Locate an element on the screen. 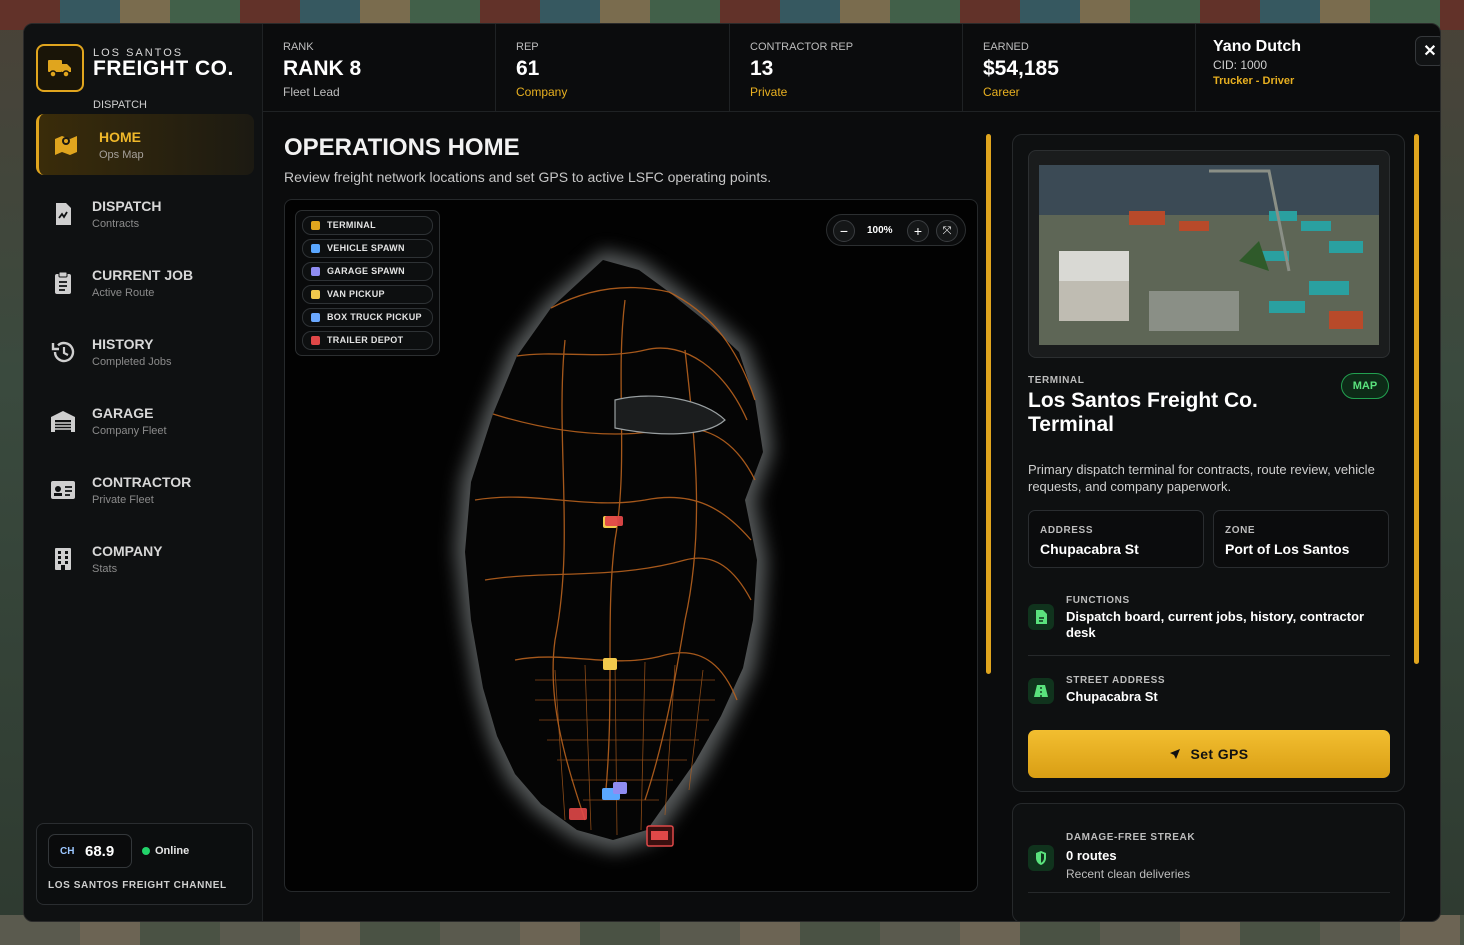 The image size is (1464, 945). channel-box: CH 68.9 is located at coordinates (90, 851).